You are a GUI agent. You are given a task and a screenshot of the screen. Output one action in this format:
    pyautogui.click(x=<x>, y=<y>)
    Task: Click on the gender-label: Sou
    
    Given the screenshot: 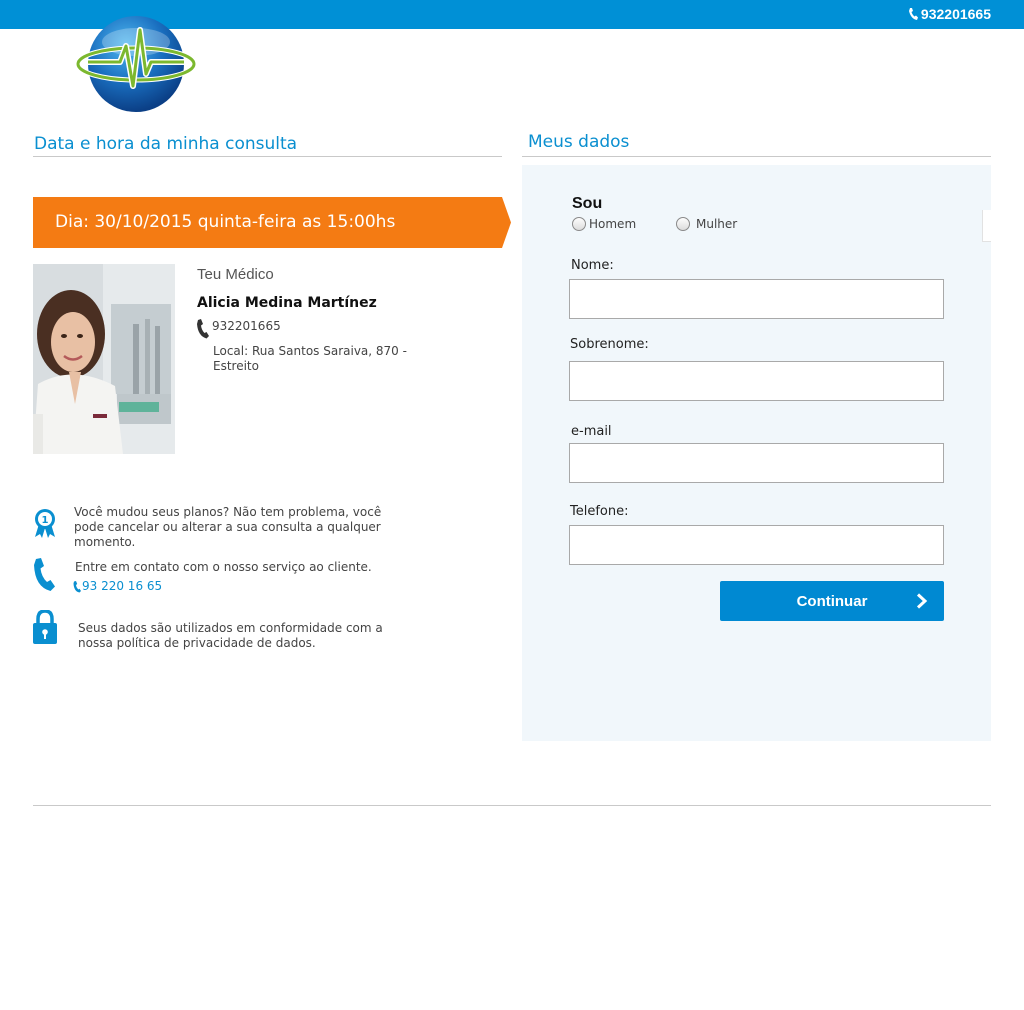 What is the action you would take?
    pyautogui.click(x=587, y=203)
    